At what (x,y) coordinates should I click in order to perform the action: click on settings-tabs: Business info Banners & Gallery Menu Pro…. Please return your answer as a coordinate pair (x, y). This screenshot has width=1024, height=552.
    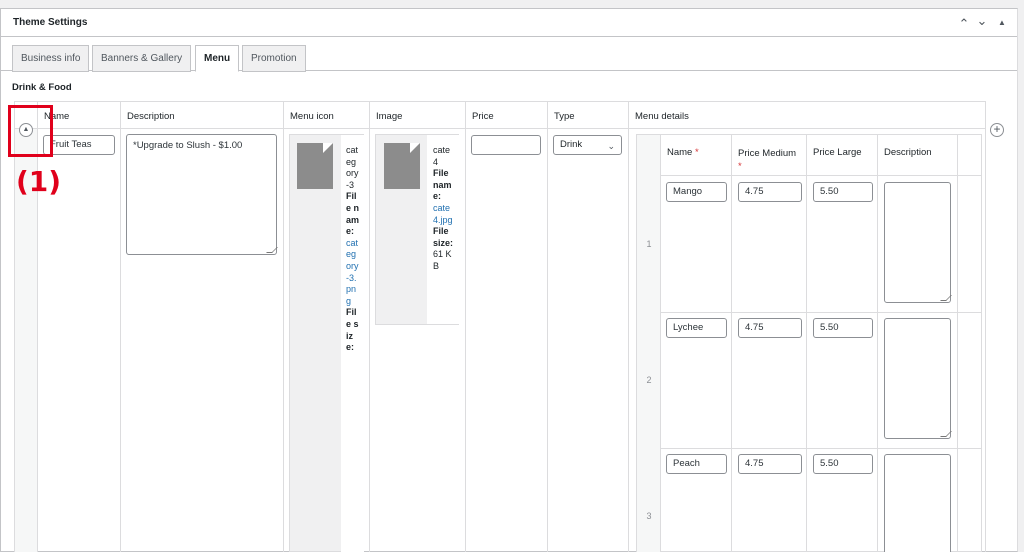
    Looking at the image, I should click on (509, 54).